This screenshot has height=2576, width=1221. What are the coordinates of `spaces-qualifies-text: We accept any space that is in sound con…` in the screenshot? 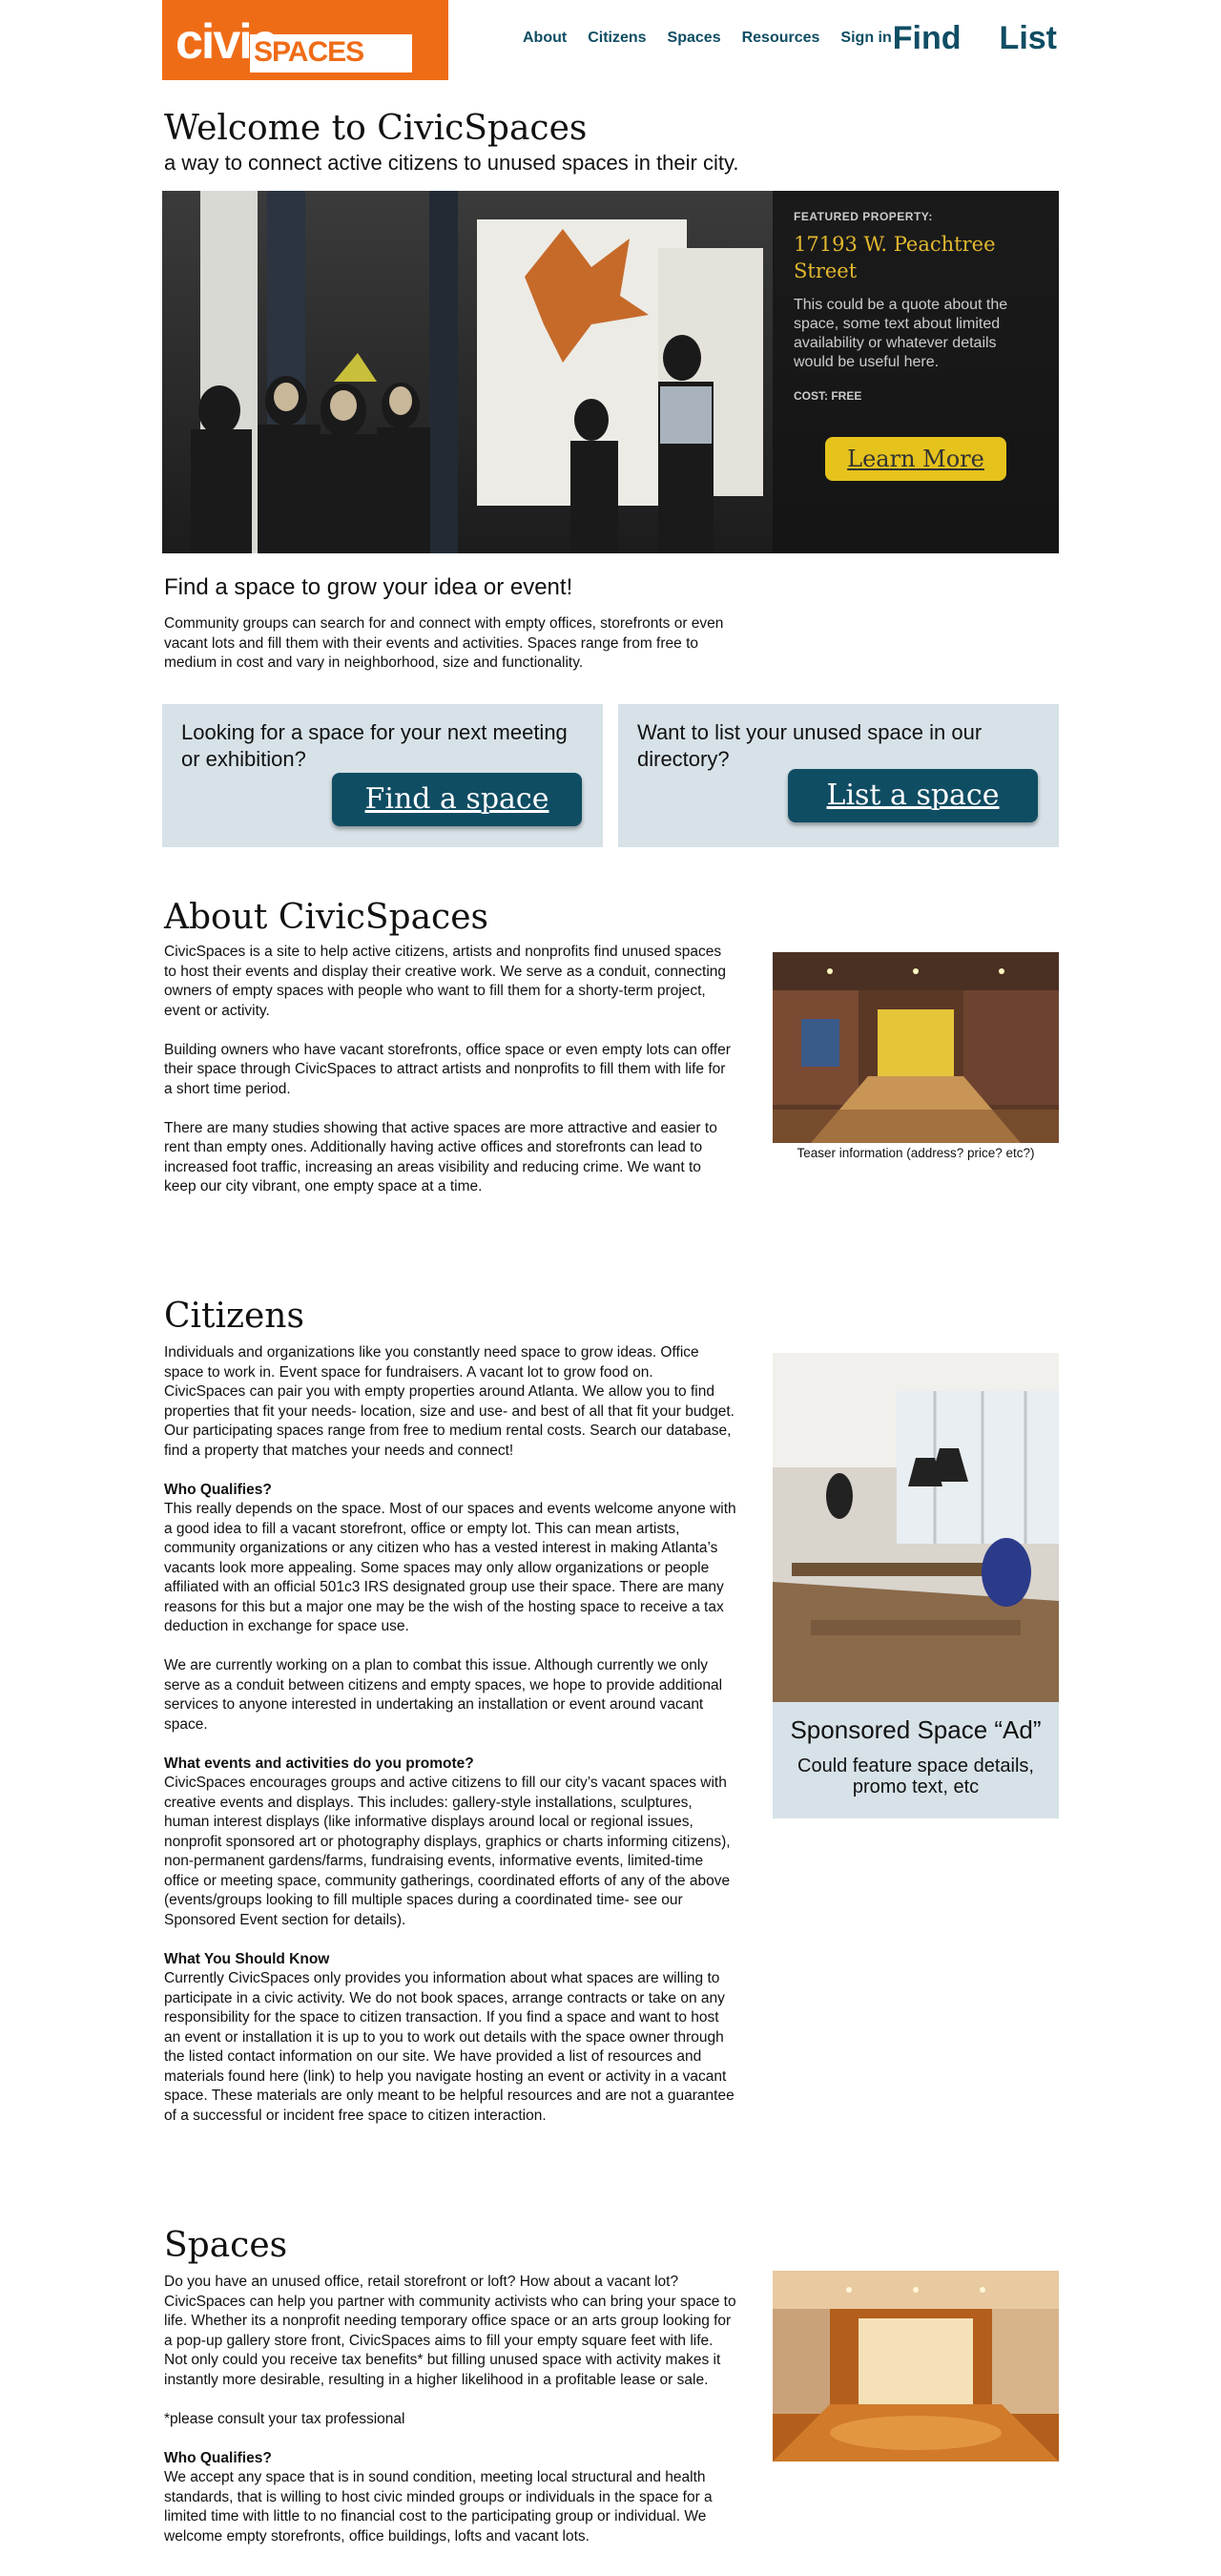 It's located at (438, 2507).